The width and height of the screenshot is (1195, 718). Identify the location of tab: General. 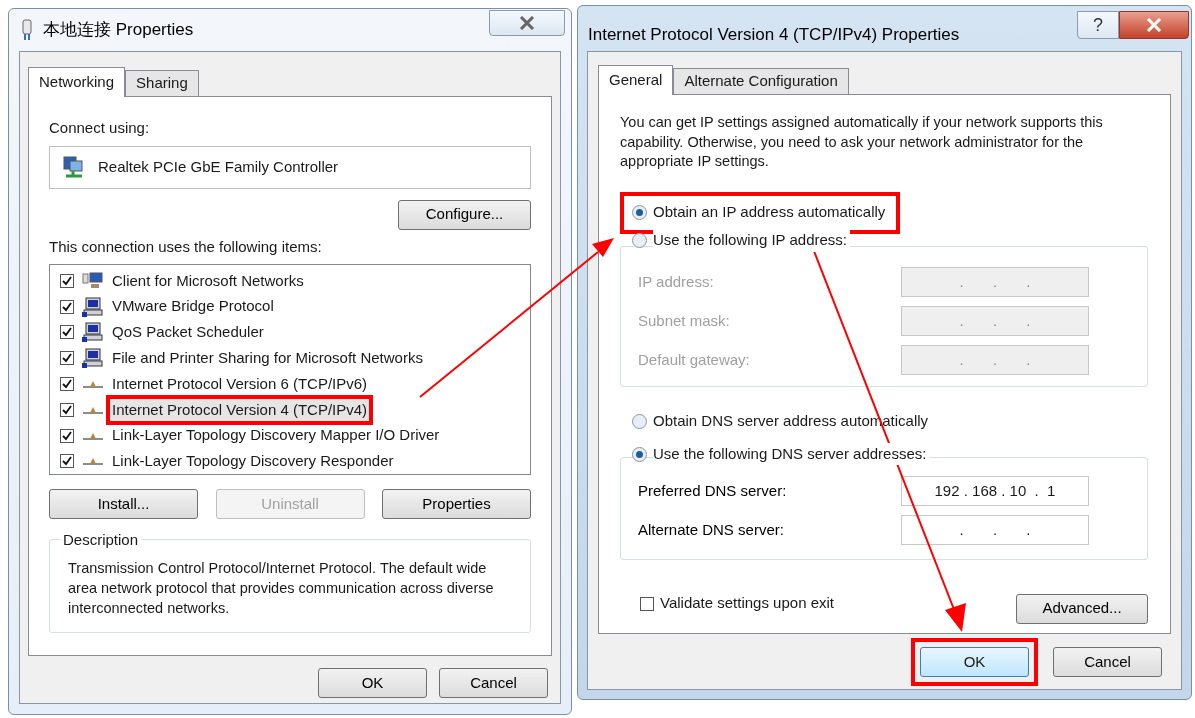
(636, 80).